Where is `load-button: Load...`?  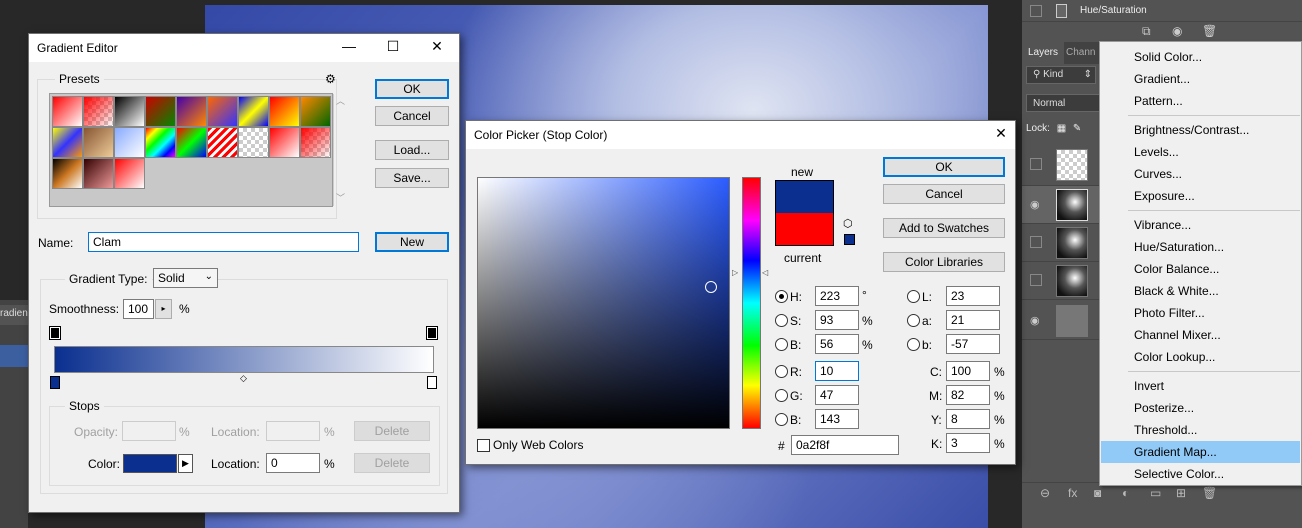
load-button: Load... is located at coordinates (412, 150).